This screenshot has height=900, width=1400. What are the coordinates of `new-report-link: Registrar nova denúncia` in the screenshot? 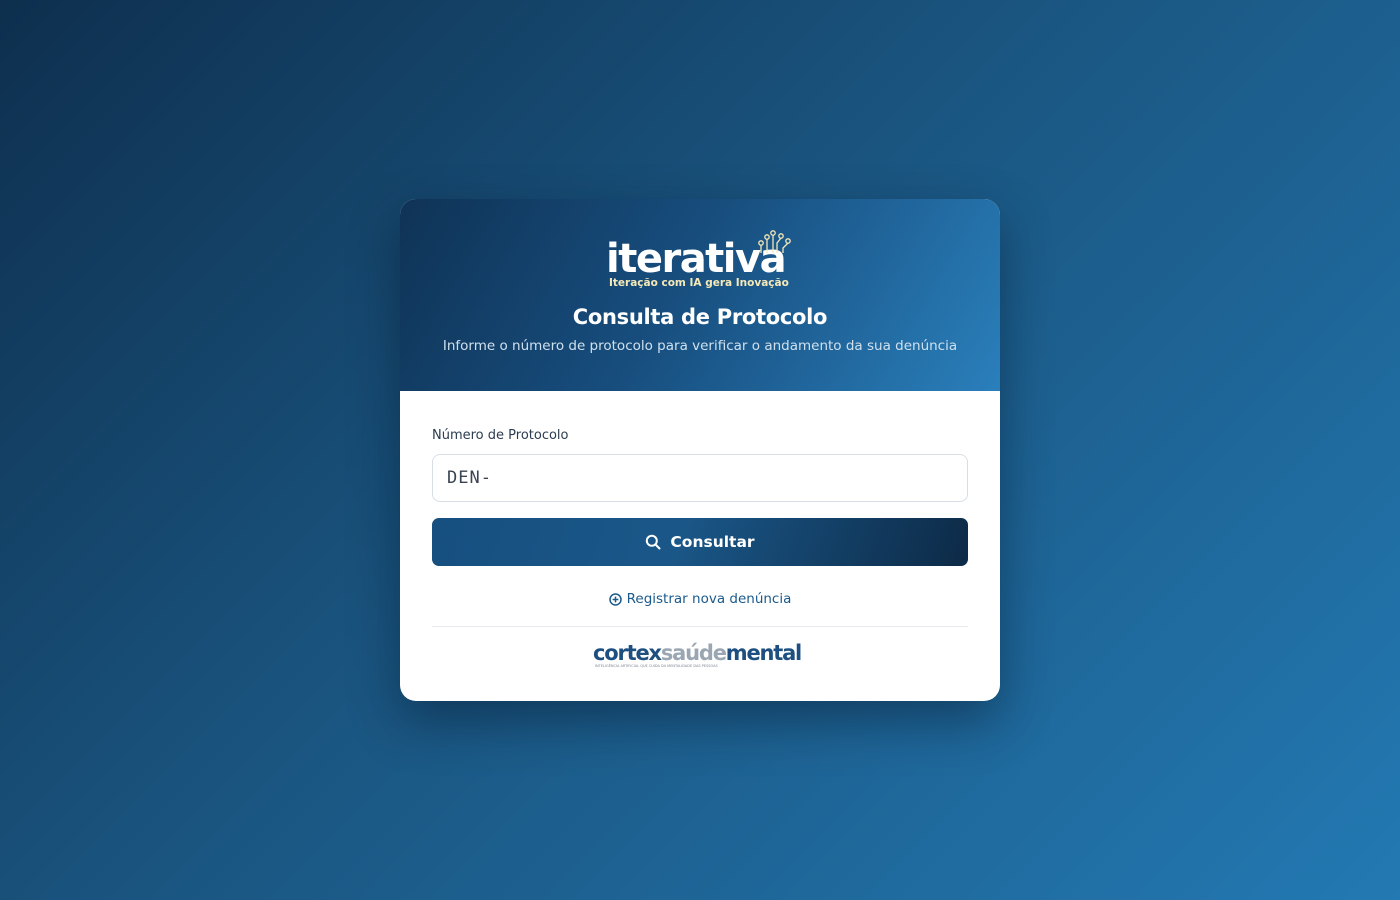 It's located at (700, 599).